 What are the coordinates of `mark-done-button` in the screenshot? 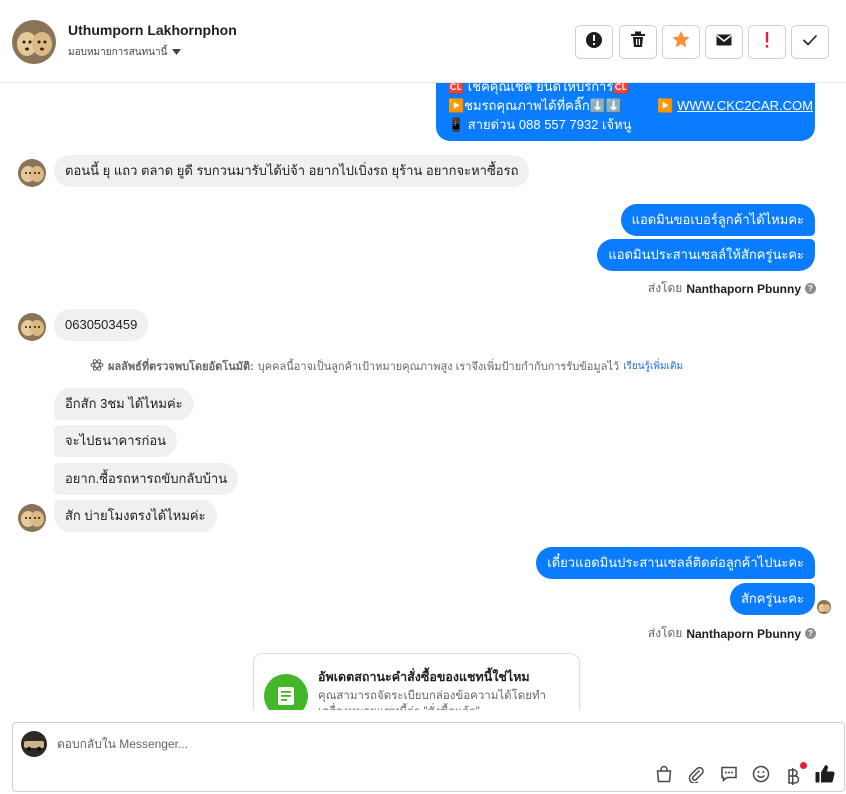 It's located at (810, 42).